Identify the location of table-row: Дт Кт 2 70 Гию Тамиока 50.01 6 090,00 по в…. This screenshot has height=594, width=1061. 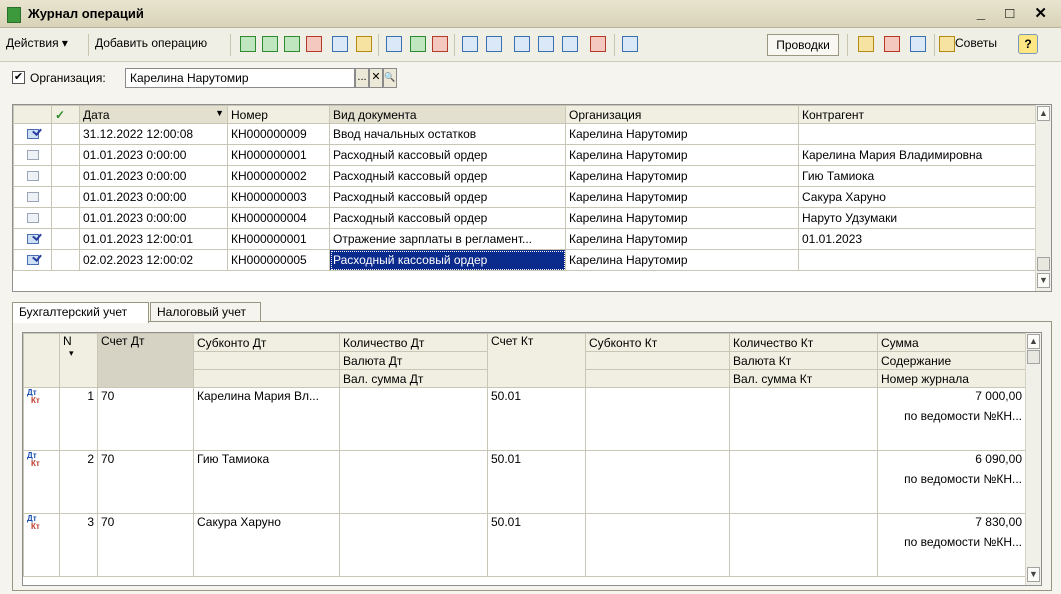
(524, 482).